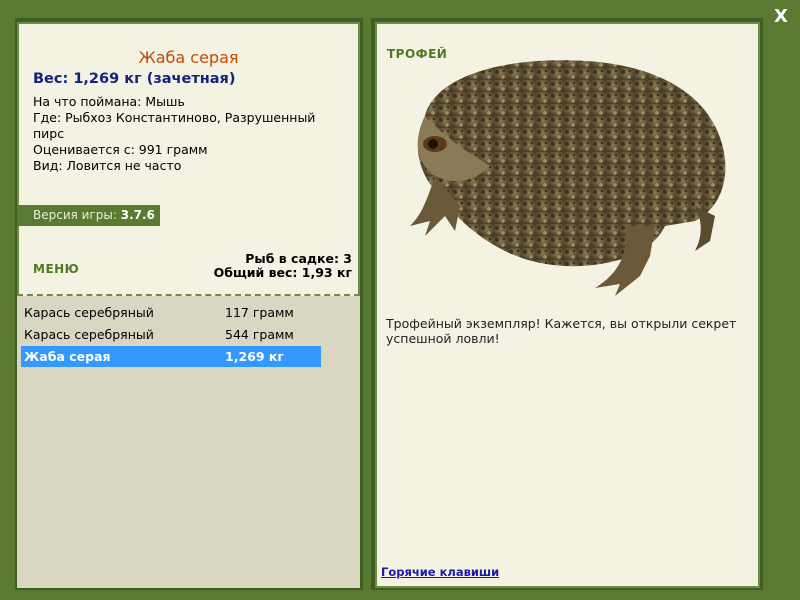 Image resolution: width=800 pixels, height=600 pixels. I want to click on list-item: Карась серебряный 544 грамм, so click(171, 334).